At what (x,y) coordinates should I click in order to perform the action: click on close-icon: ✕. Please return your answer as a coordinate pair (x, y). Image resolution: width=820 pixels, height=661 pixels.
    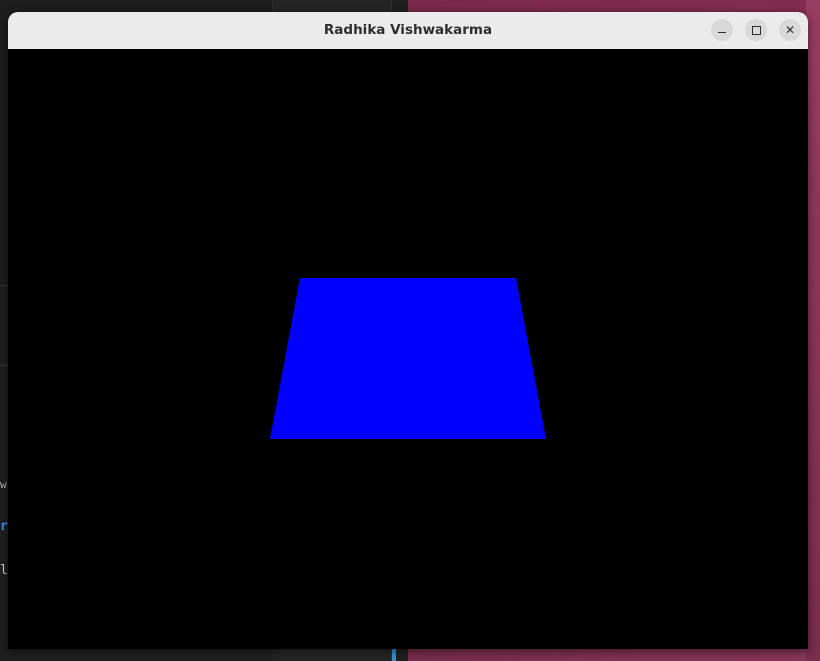
    Looking at the image, I should click on (790, 30).